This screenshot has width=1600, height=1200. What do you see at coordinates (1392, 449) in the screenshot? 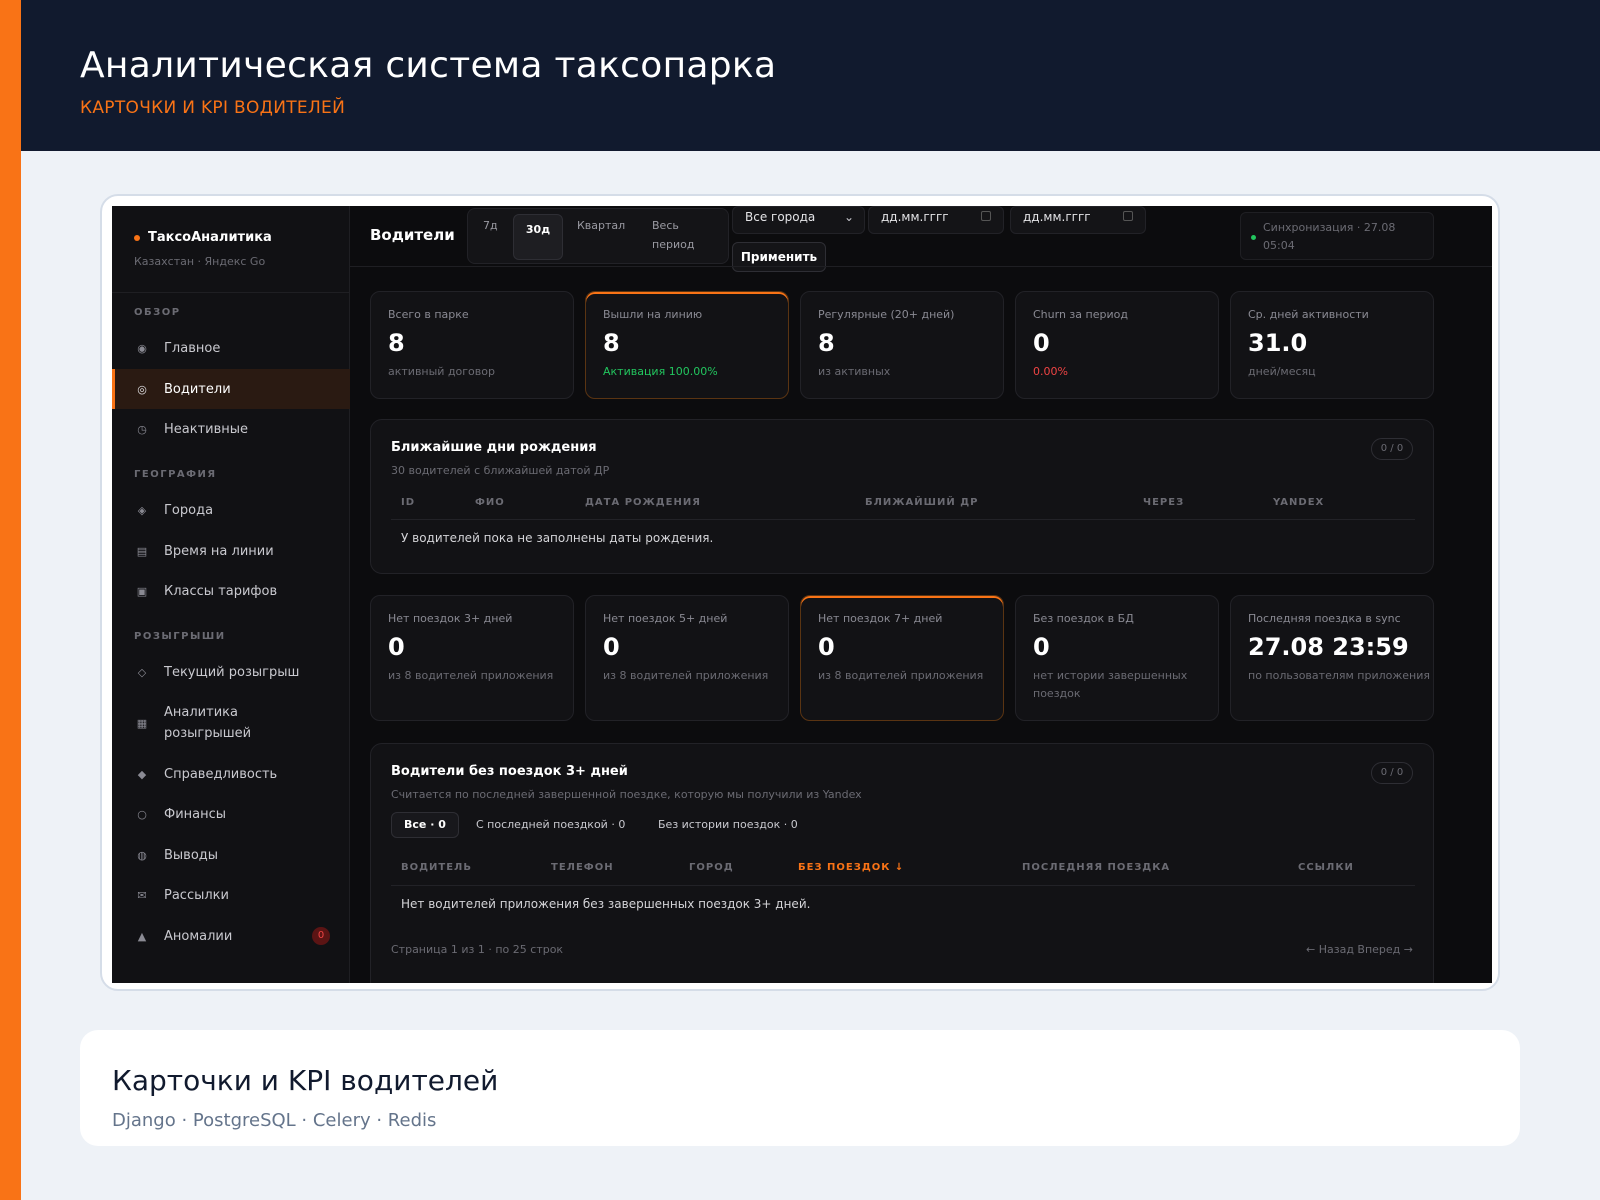
I see `panel-count-badge: 0 / 0` at bounding box center [1392, 449].